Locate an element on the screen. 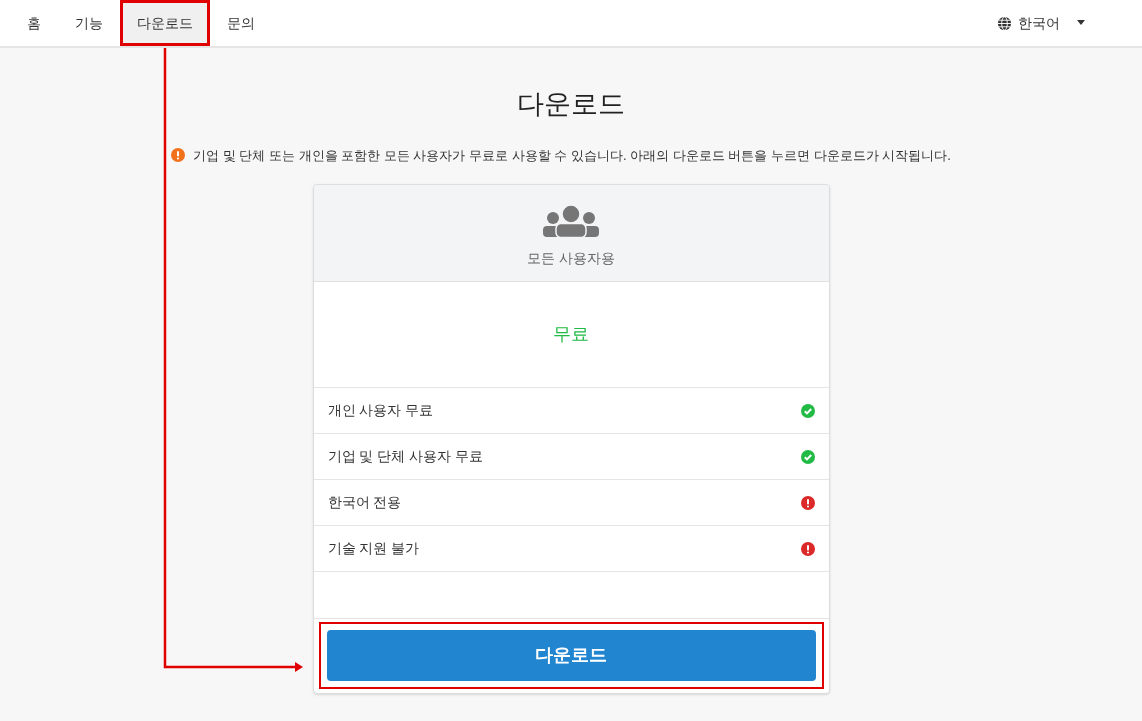 The width and height of the screenshot is (1142, 721). nav-tab: 다운로드 is located at coordinates (165, 23).